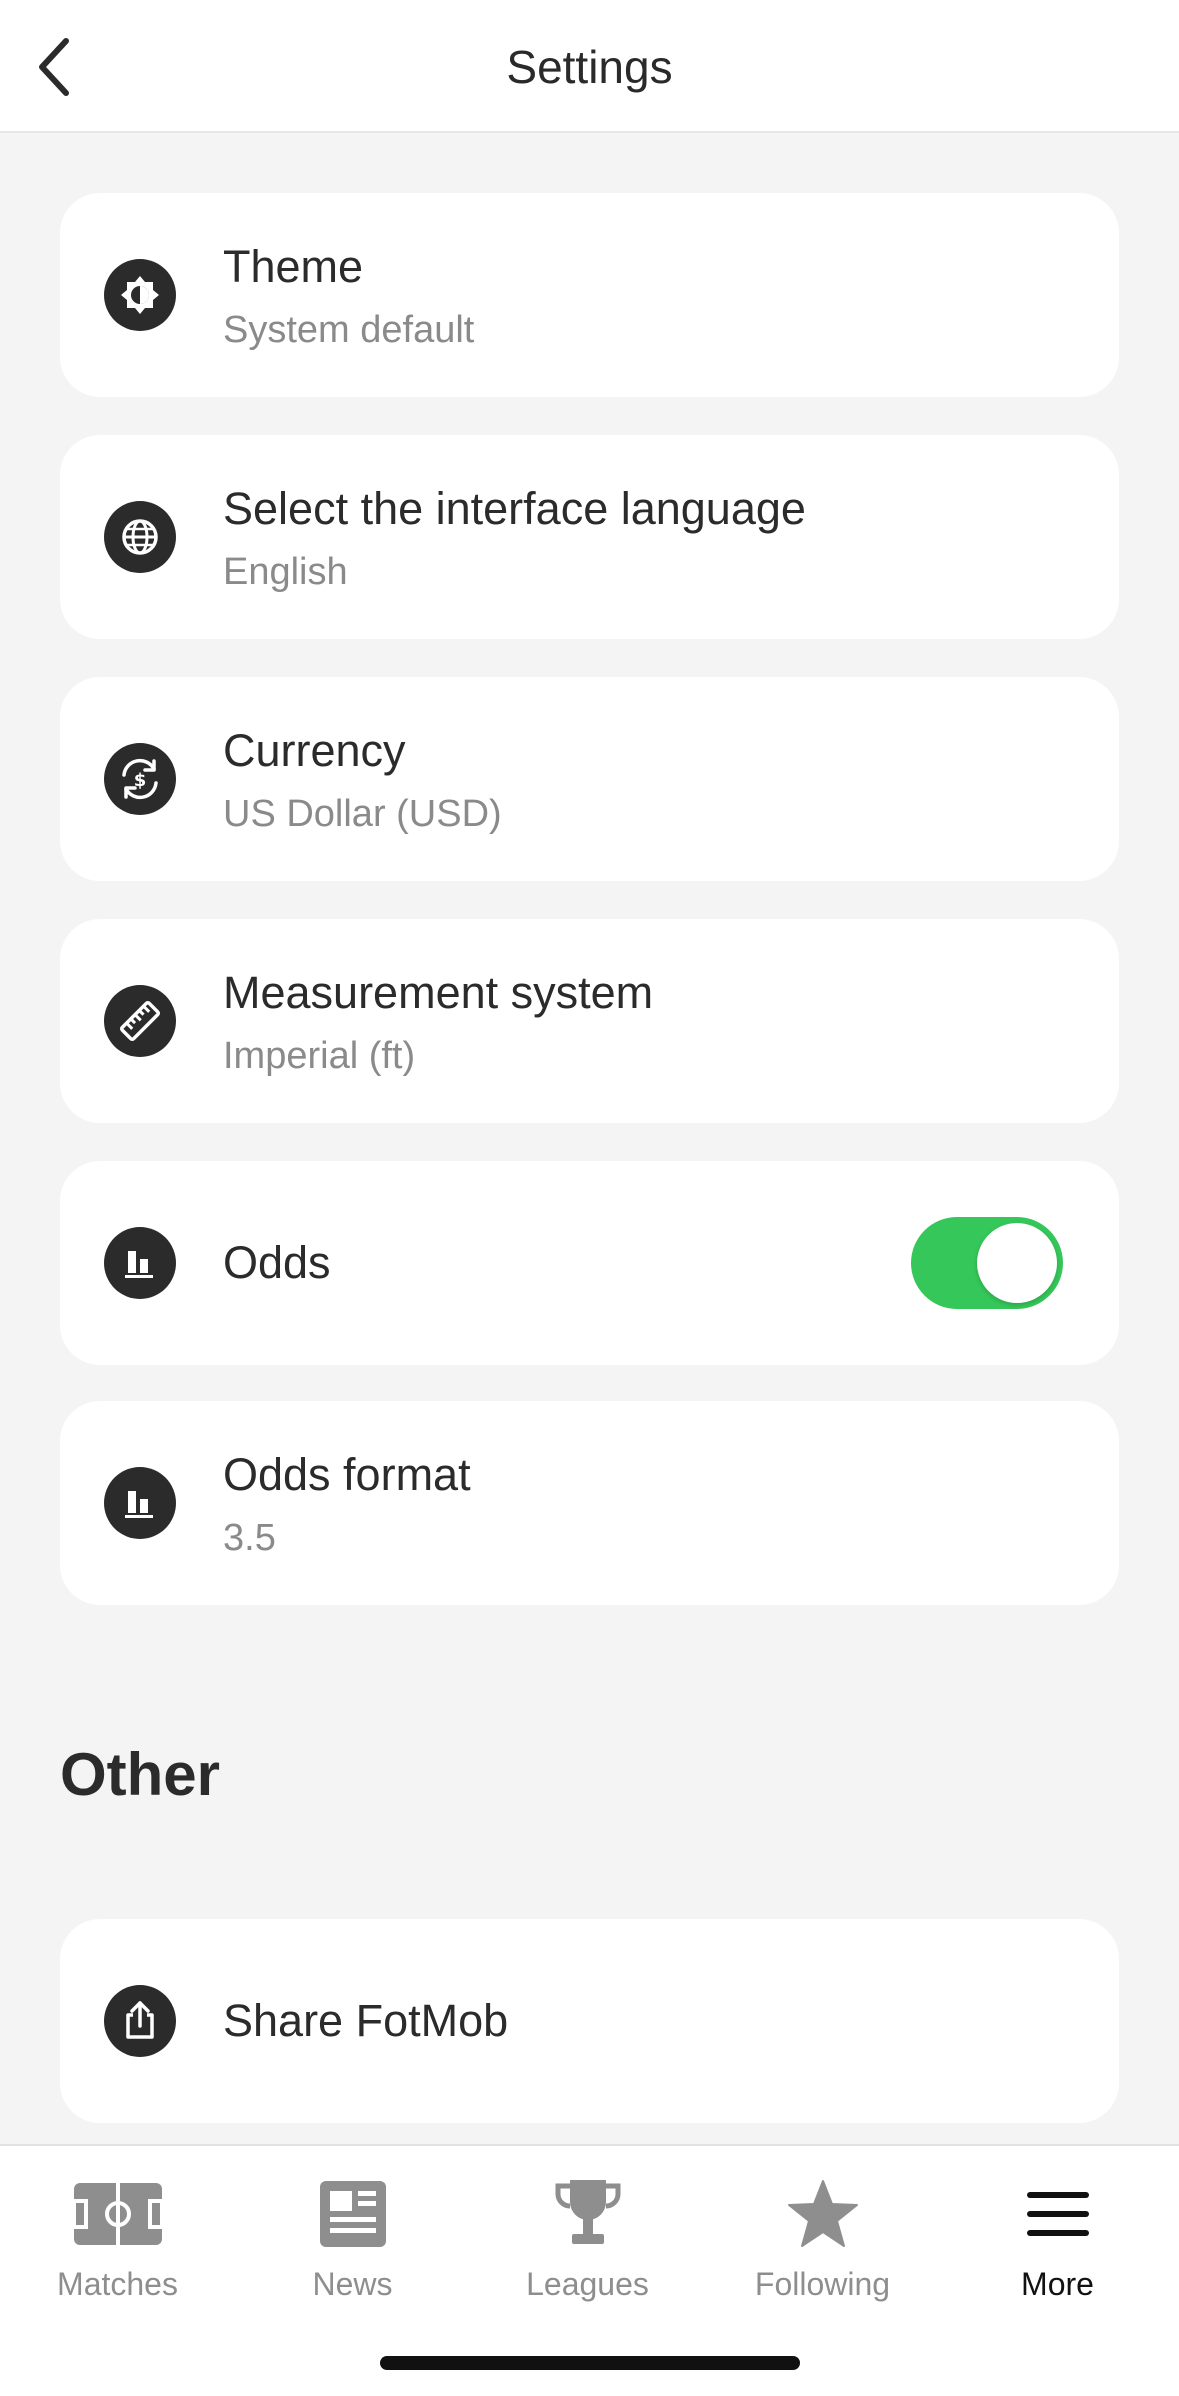  What do you see at coordinates (589, 537) in the screenshot?
I see `setting-interface-language: Select the interface language English` at bounding box center [589, 537].